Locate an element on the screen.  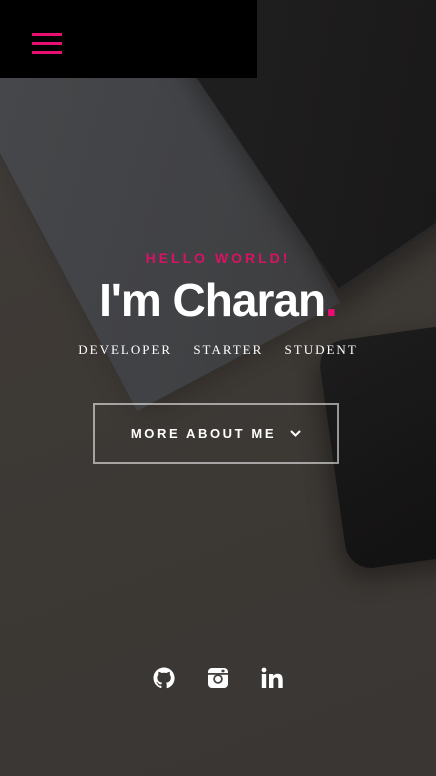
top-bar is located at coordinates (128, 39).